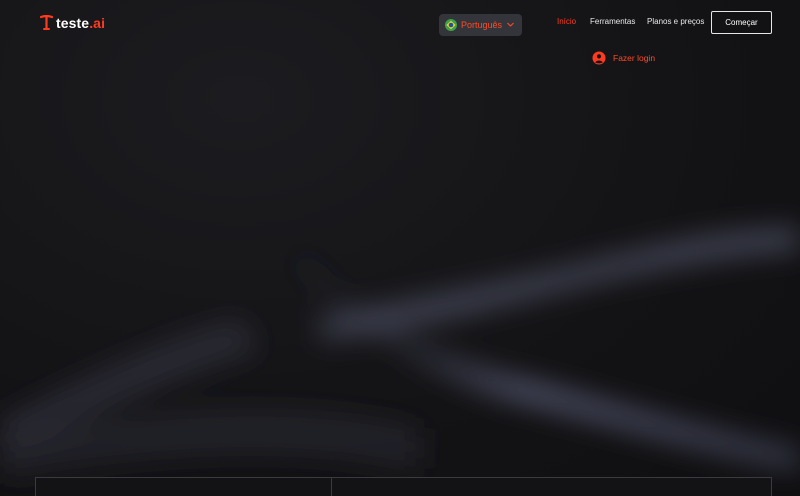 The image size is (800, 496). I want to click on nav-link-planos: Planos e preços, so click(675, 21).